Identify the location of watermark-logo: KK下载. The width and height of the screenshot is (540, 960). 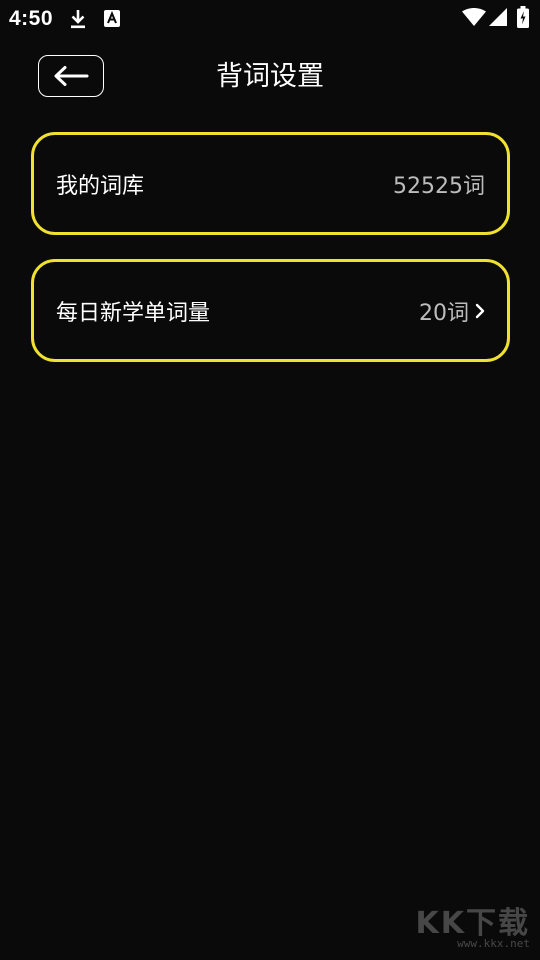
(472, 923).